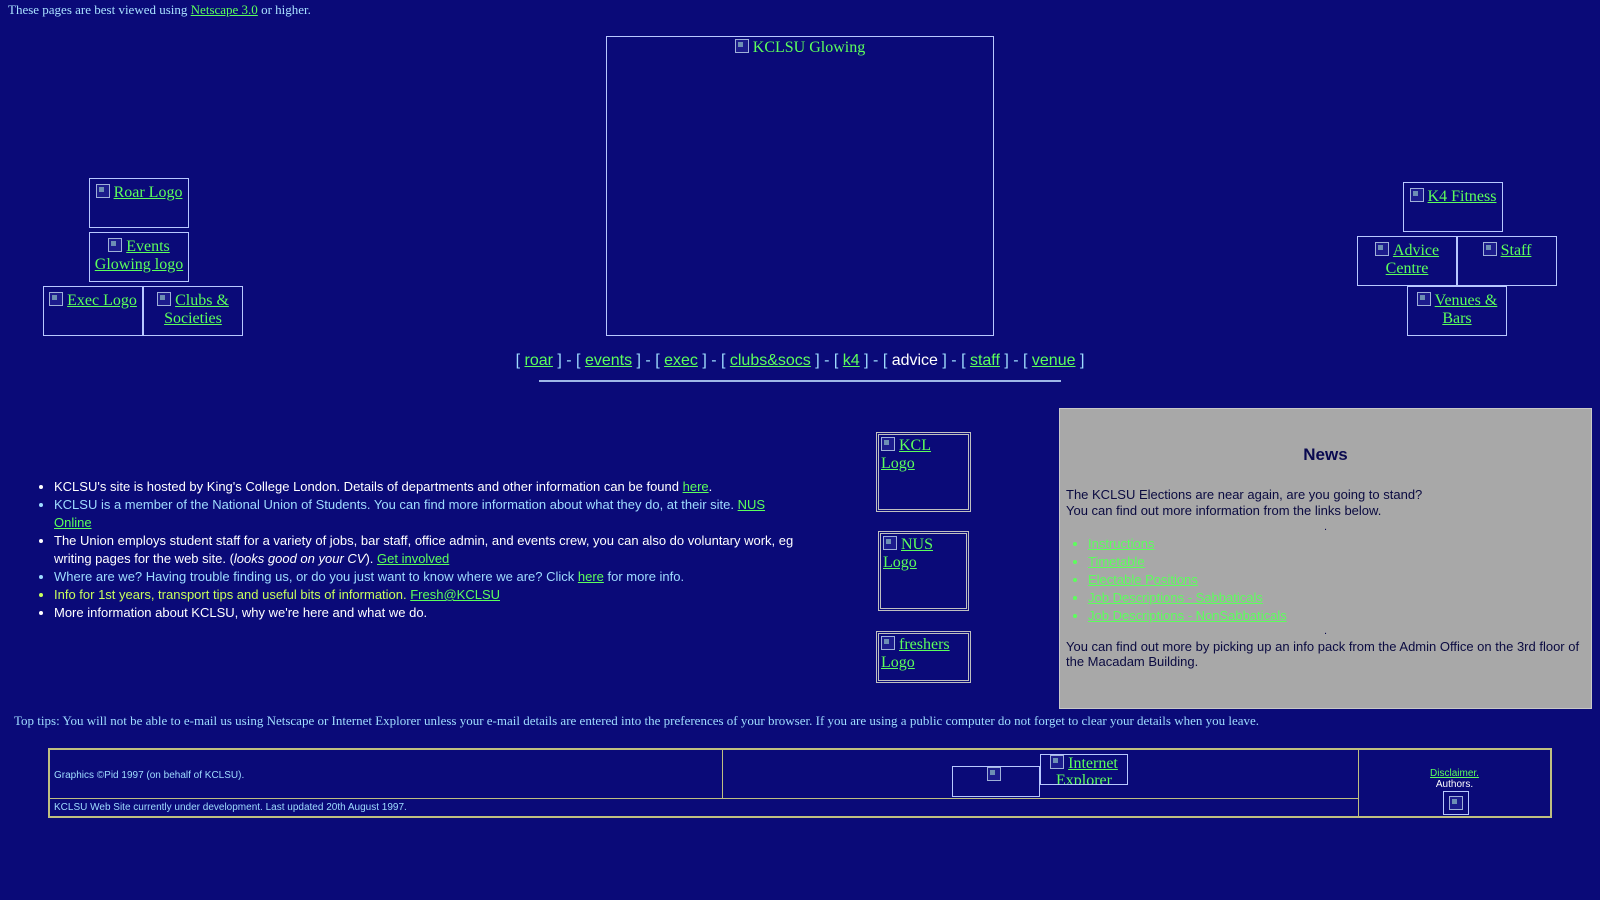 The image size is (1600, 900). I want to click on nav-exec: exec, so click(681, 360).